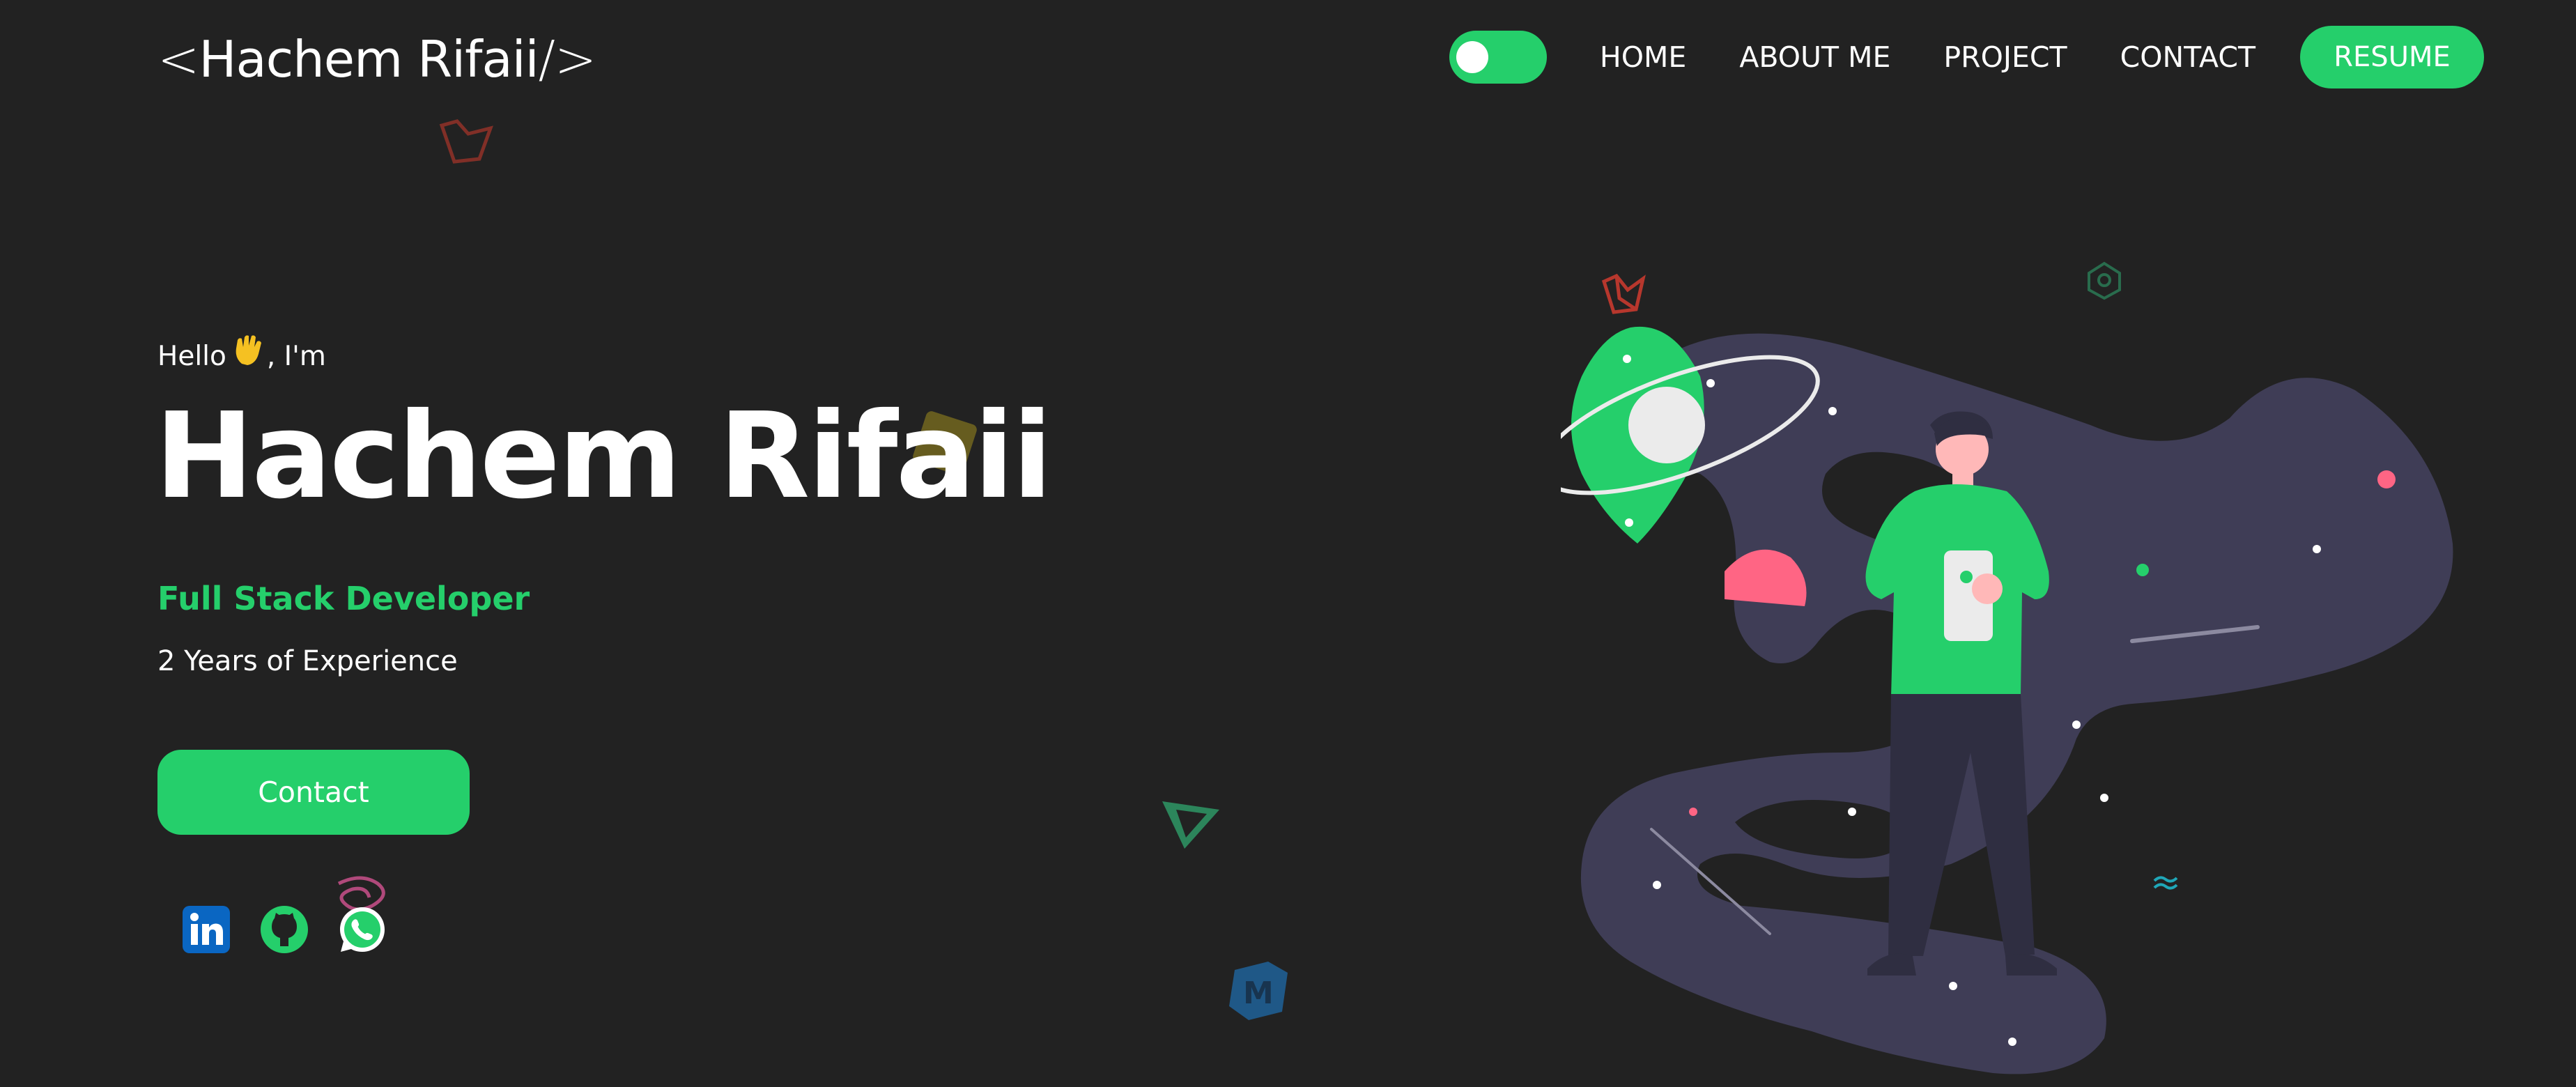  What do you see at coordinates (1258, 993) in the screenshot?
I see `svg-text: M` at bounding box center [1258, 993].